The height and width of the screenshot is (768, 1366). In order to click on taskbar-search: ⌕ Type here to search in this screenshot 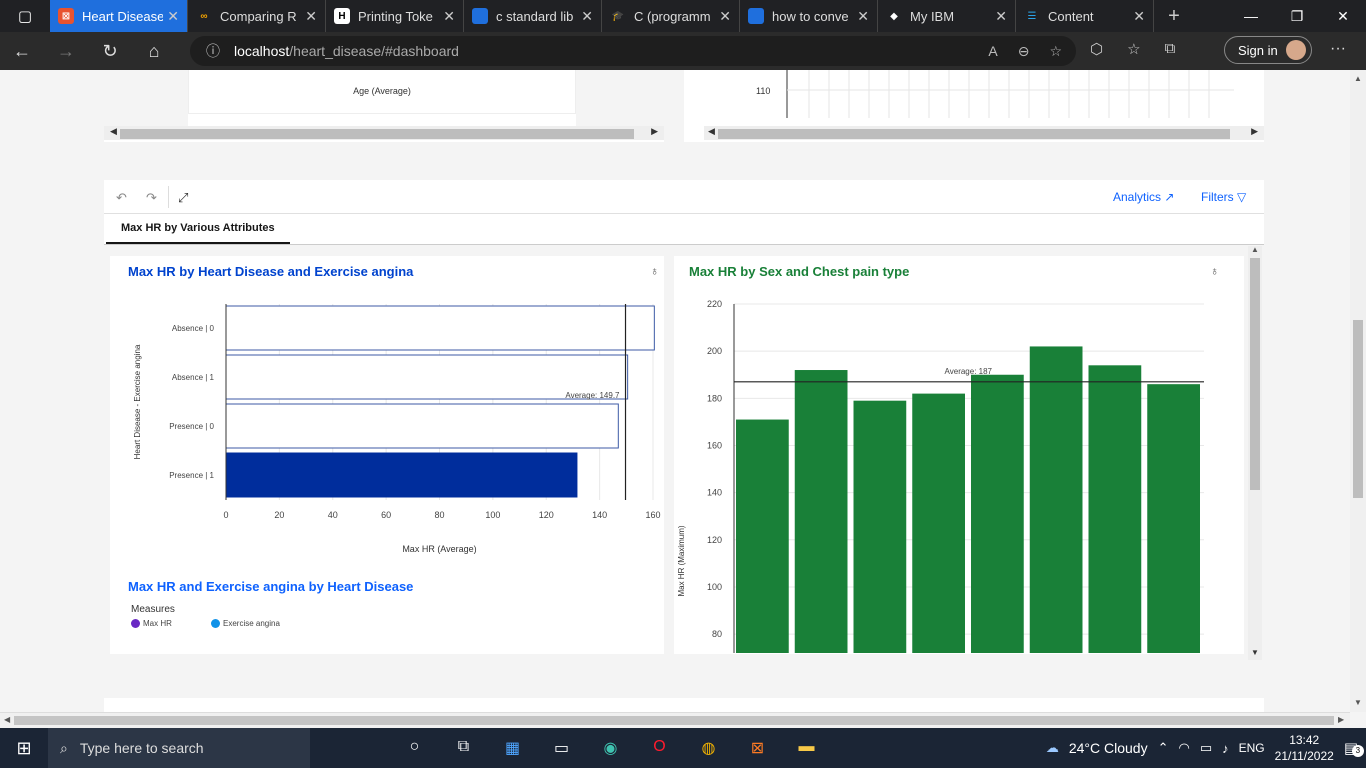, I will do `click(179, 748)`.